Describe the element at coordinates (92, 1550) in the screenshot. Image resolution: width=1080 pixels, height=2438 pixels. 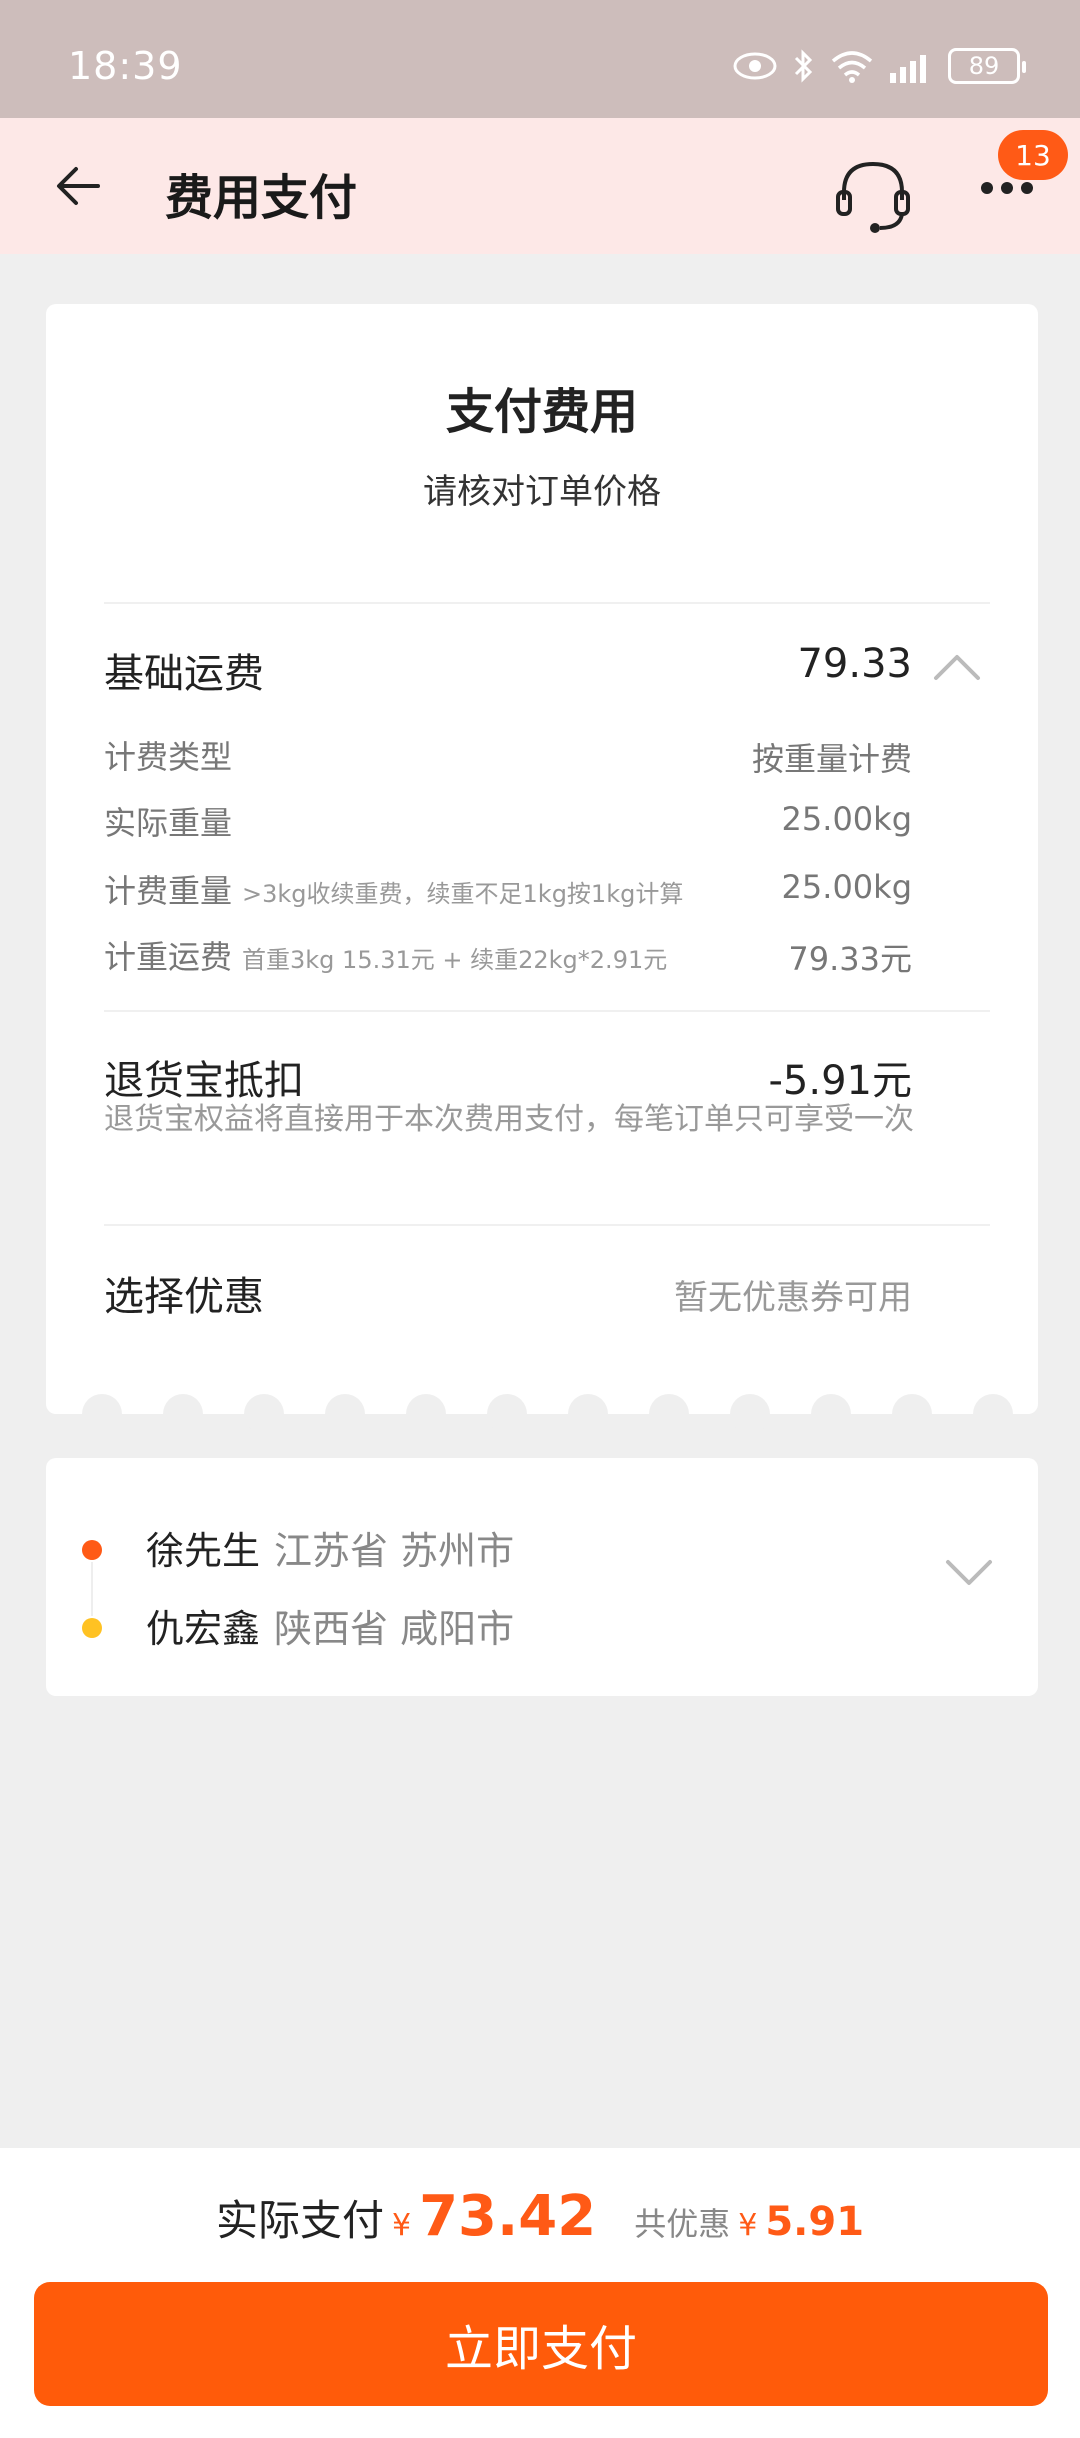
I see `sender-dot-icon` at that location.